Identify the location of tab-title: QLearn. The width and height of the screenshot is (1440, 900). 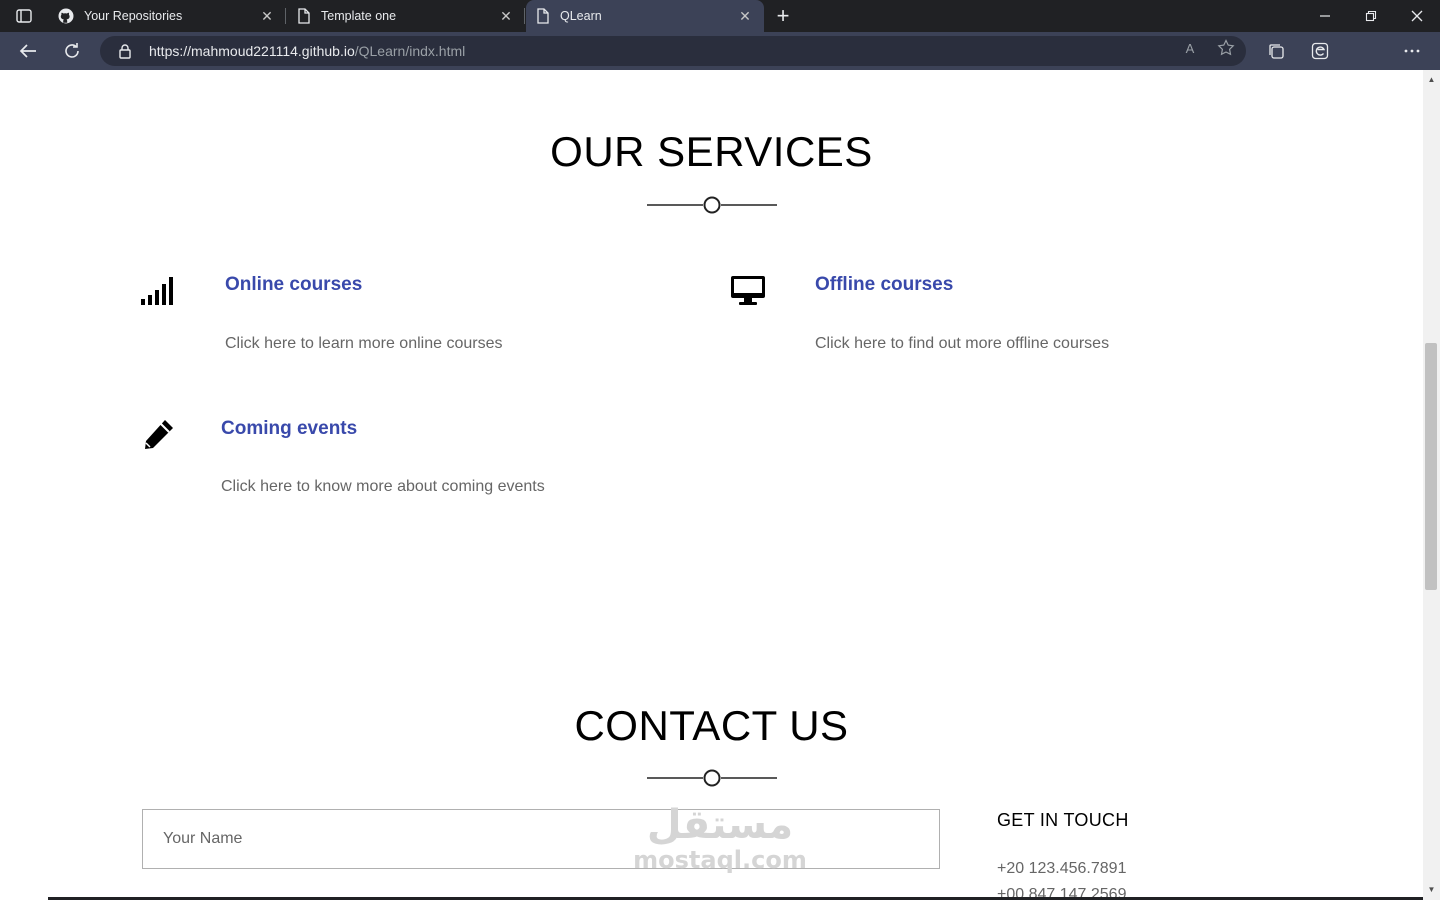
(581, 16).